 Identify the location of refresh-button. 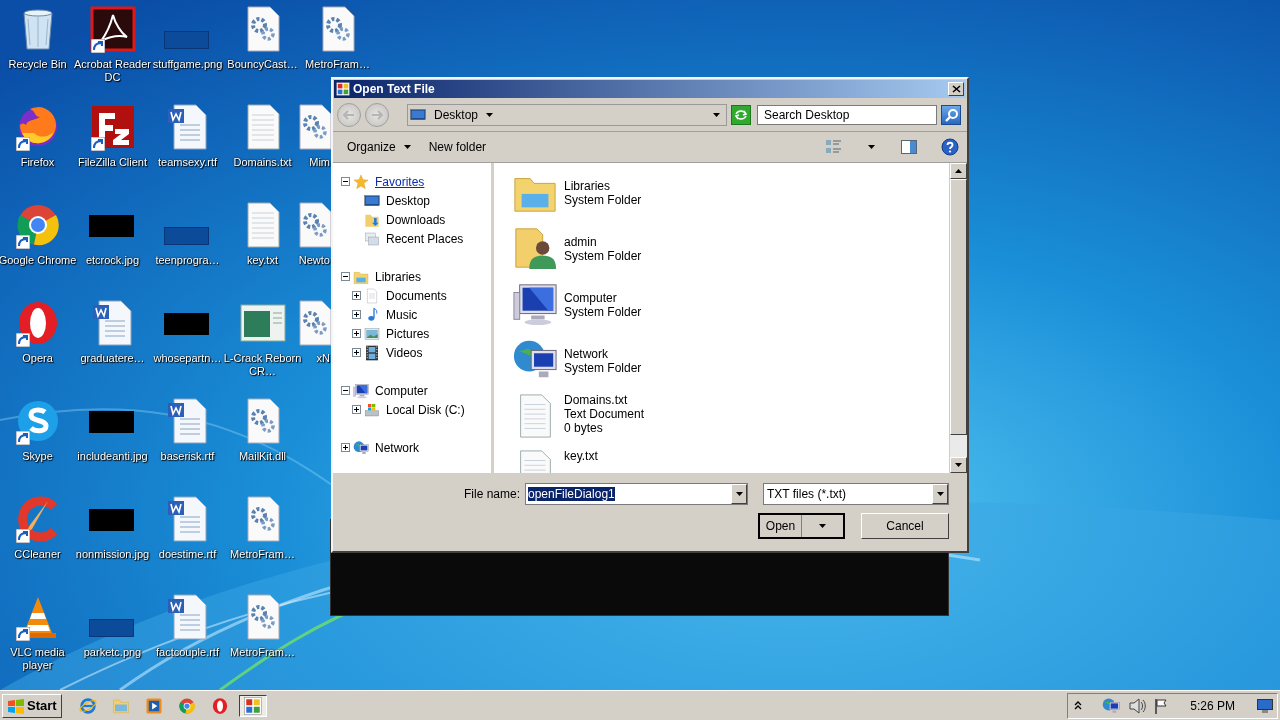
(741, 115).